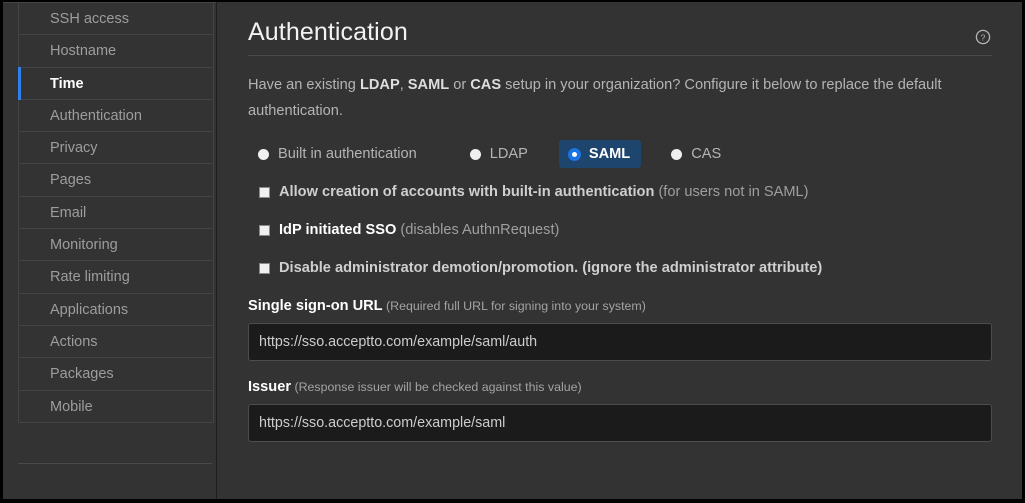 The width and height of the screenshot is (1025, 503). What do you see at coordinates (508, 154) in the screenshot?
I see `radio-option-label: LDAP` at bounding box center [508, 154].